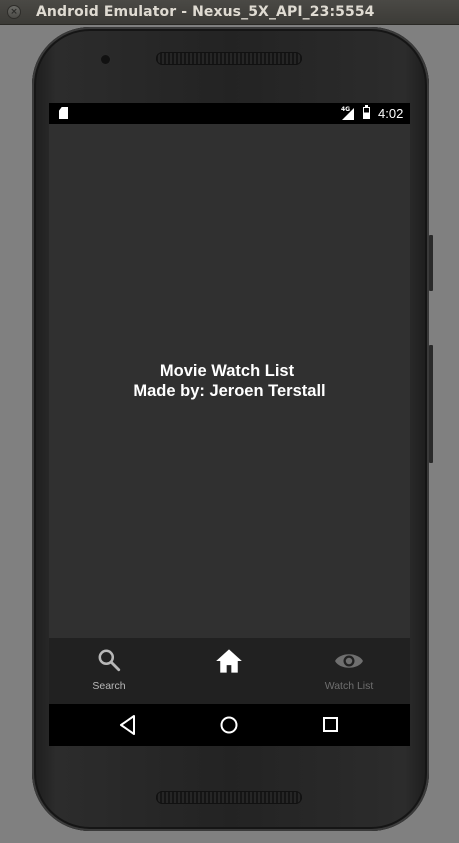  What do you see at coordinates (349, 671) in the screenshot?
I see `nav-item-watch-list: Watch List` at bounding box center [349, 671].